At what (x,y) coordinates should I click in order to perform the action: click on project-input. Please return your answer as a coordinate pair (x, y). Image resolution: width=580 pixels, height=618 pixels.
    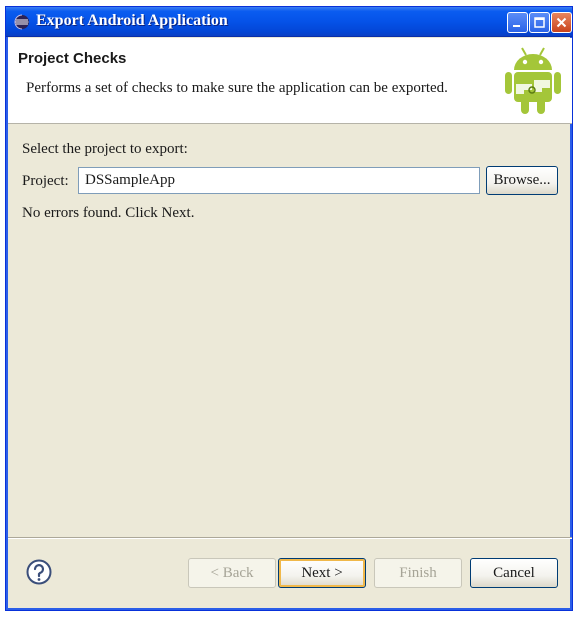
    Looking at the image, I should click on (279, 180).